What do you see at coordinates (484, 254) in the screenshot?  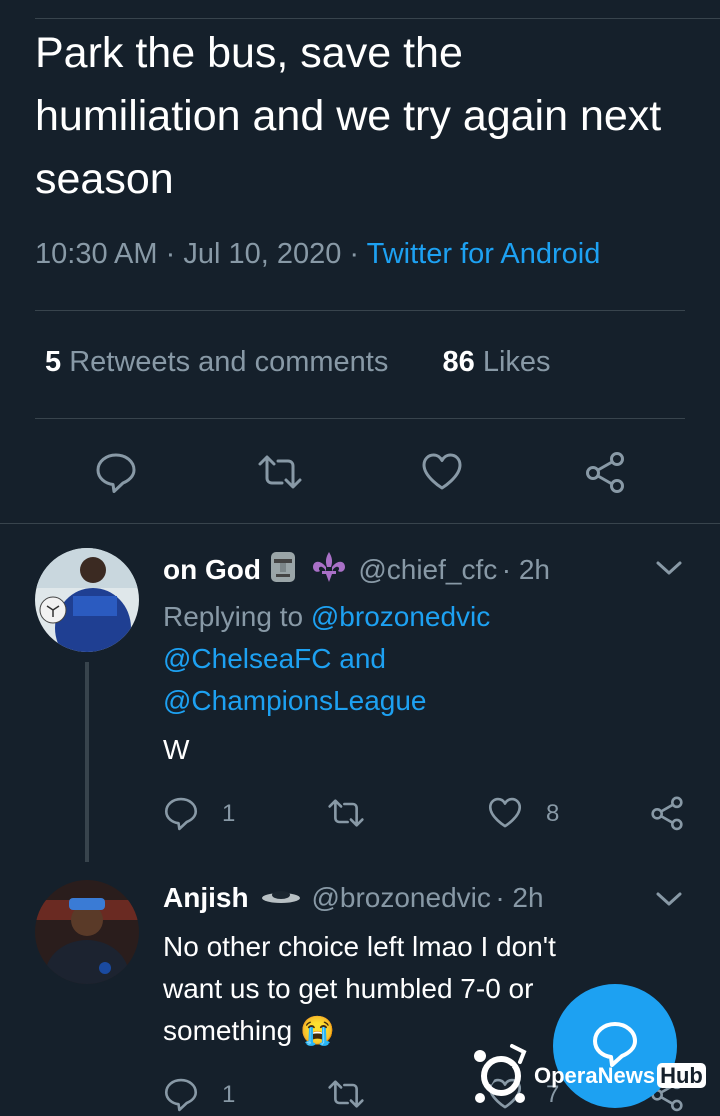 I see `tweet-source-link: Twitter for Android` at bounding box center [484, 254].